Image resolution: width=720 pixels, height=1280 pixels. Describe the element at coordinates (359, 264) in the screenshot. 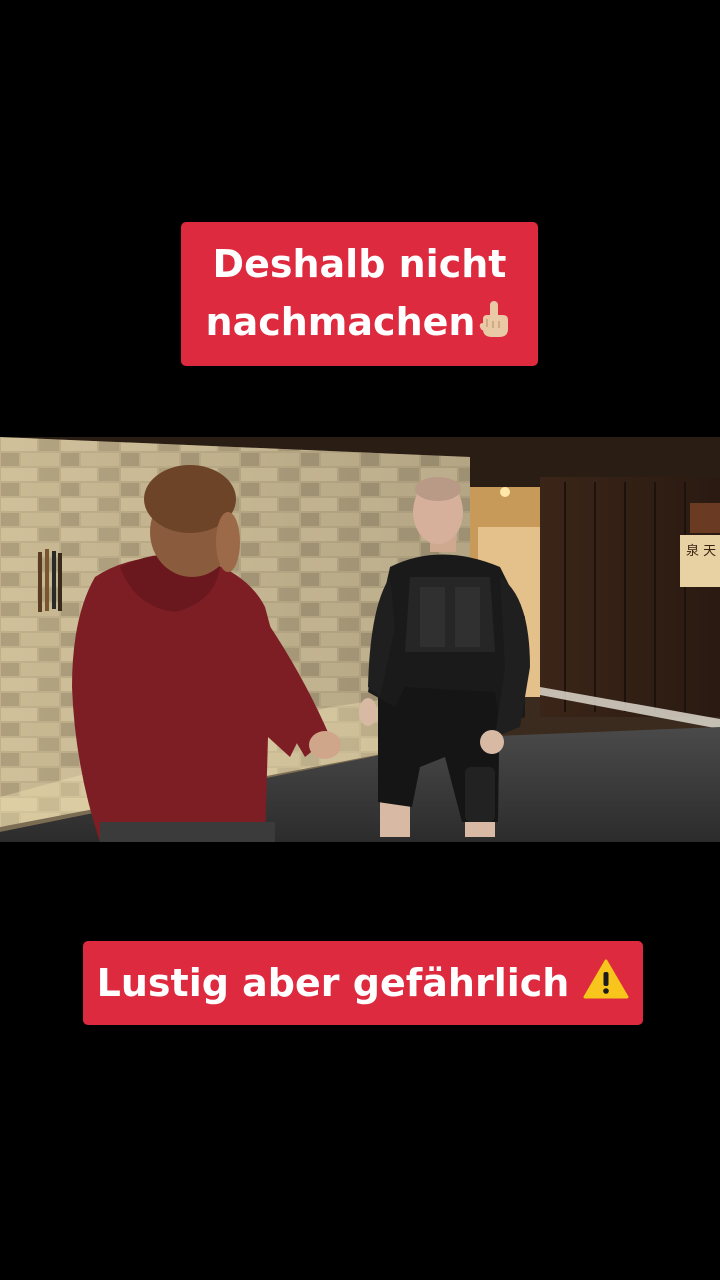

I see `caption-top-line1: Deshalb nicht` at that location.